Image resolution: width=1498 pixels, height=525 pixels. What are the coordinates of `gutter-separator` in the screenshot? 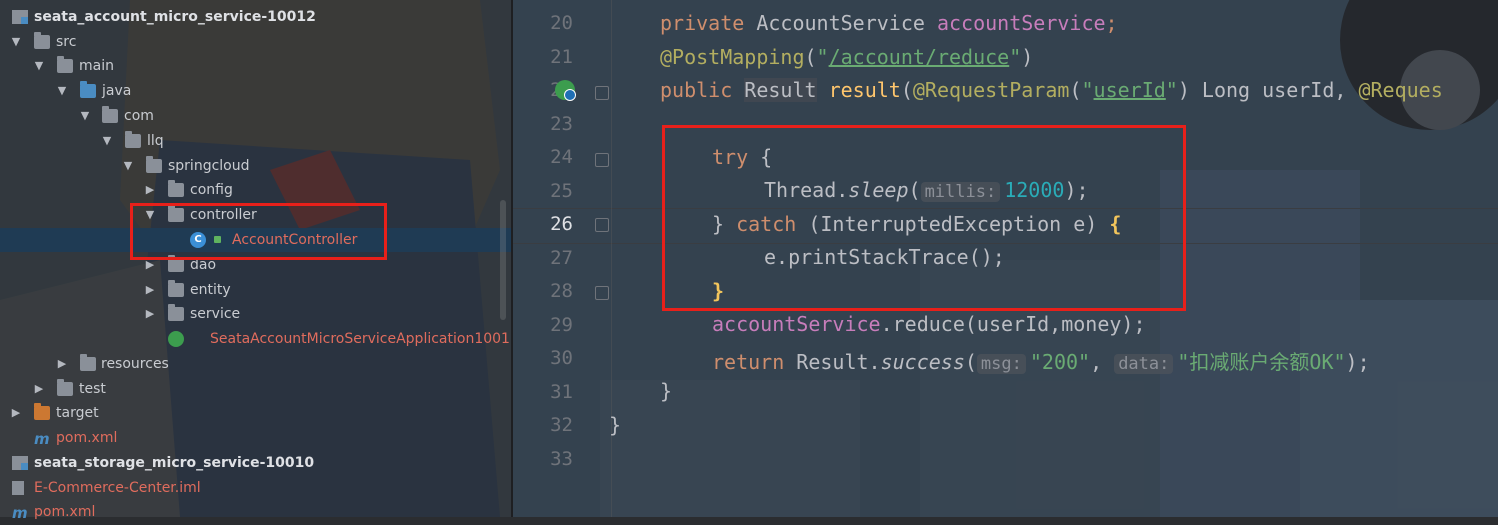 It's located at (611, 258).